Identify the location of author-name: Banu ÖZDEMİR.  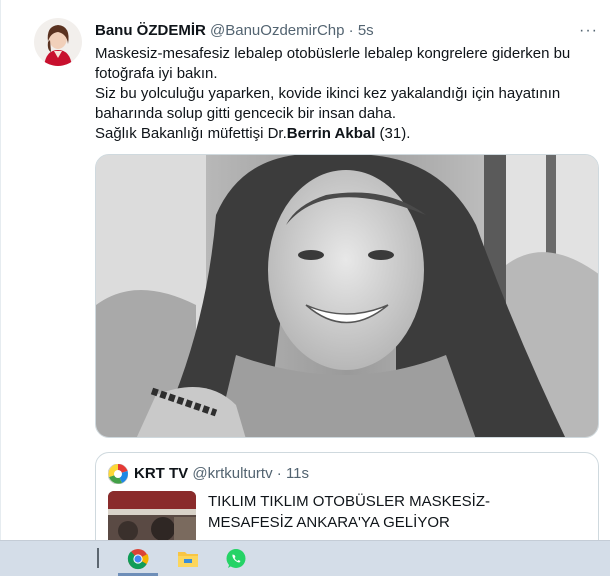
(150, 30).